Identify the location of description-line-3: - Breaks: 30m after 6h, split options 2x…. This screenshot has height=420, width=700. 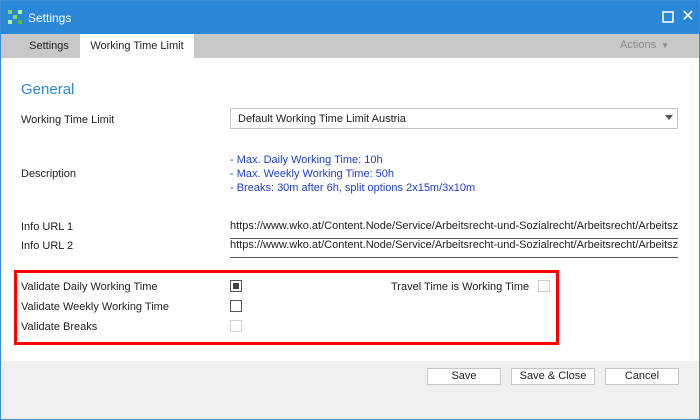
(353, 188).